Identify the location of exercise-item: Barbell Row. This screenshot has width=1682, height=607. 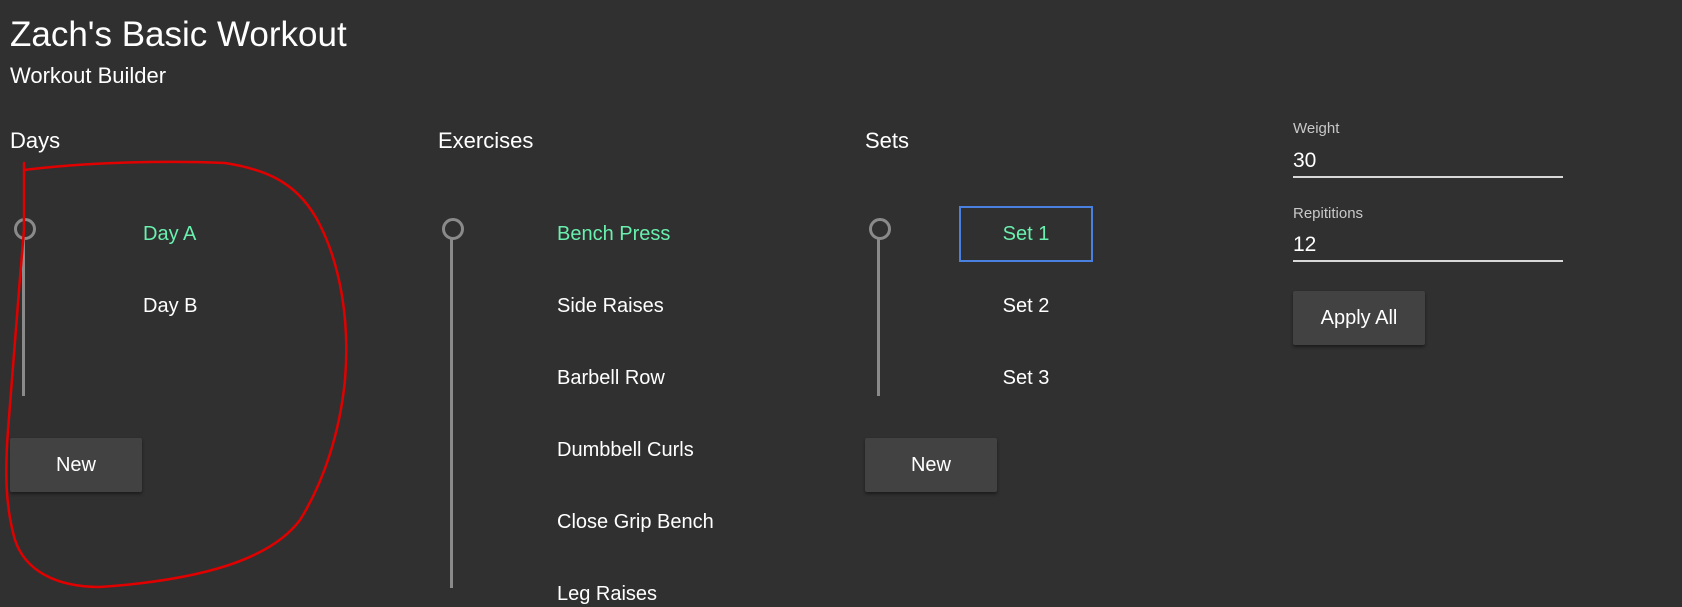
(611, 378).